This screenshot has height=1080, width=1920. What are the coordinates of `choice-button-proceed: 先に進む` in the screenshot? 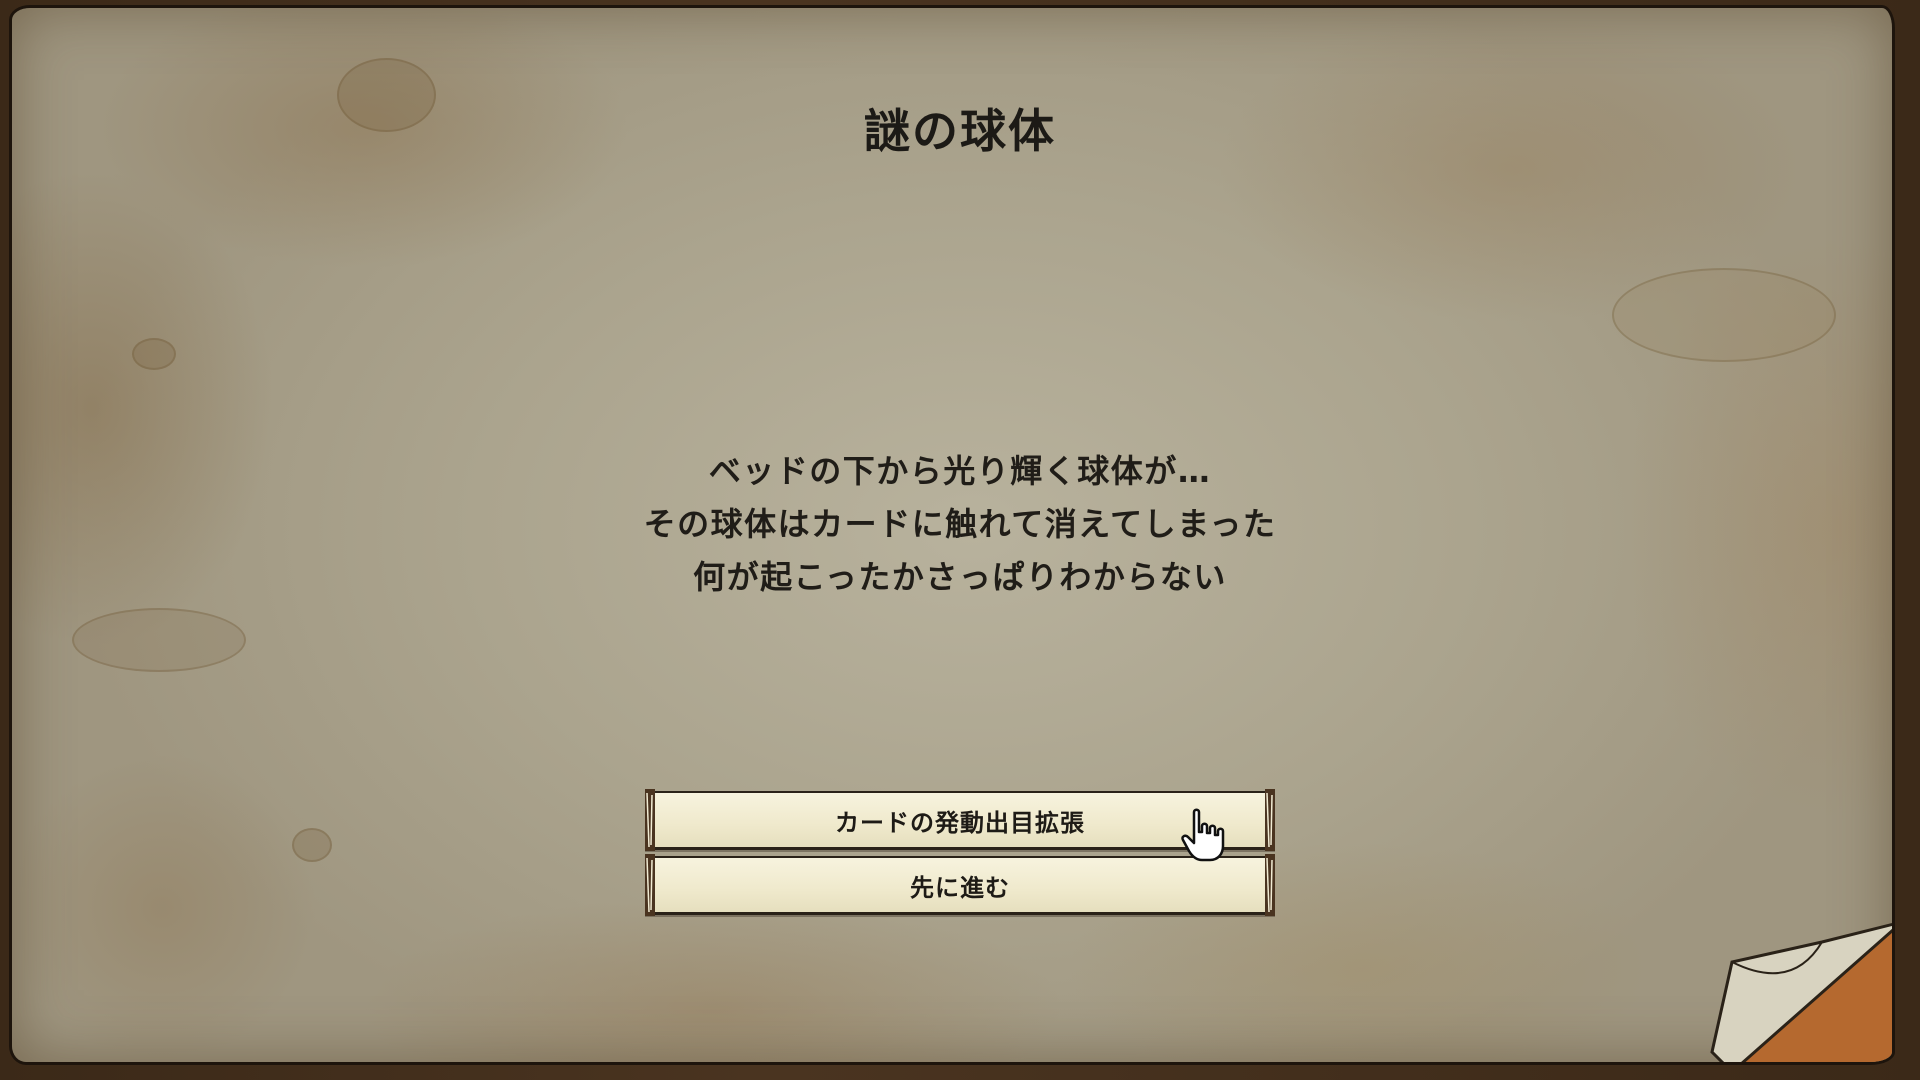 It's located at (960, 885).